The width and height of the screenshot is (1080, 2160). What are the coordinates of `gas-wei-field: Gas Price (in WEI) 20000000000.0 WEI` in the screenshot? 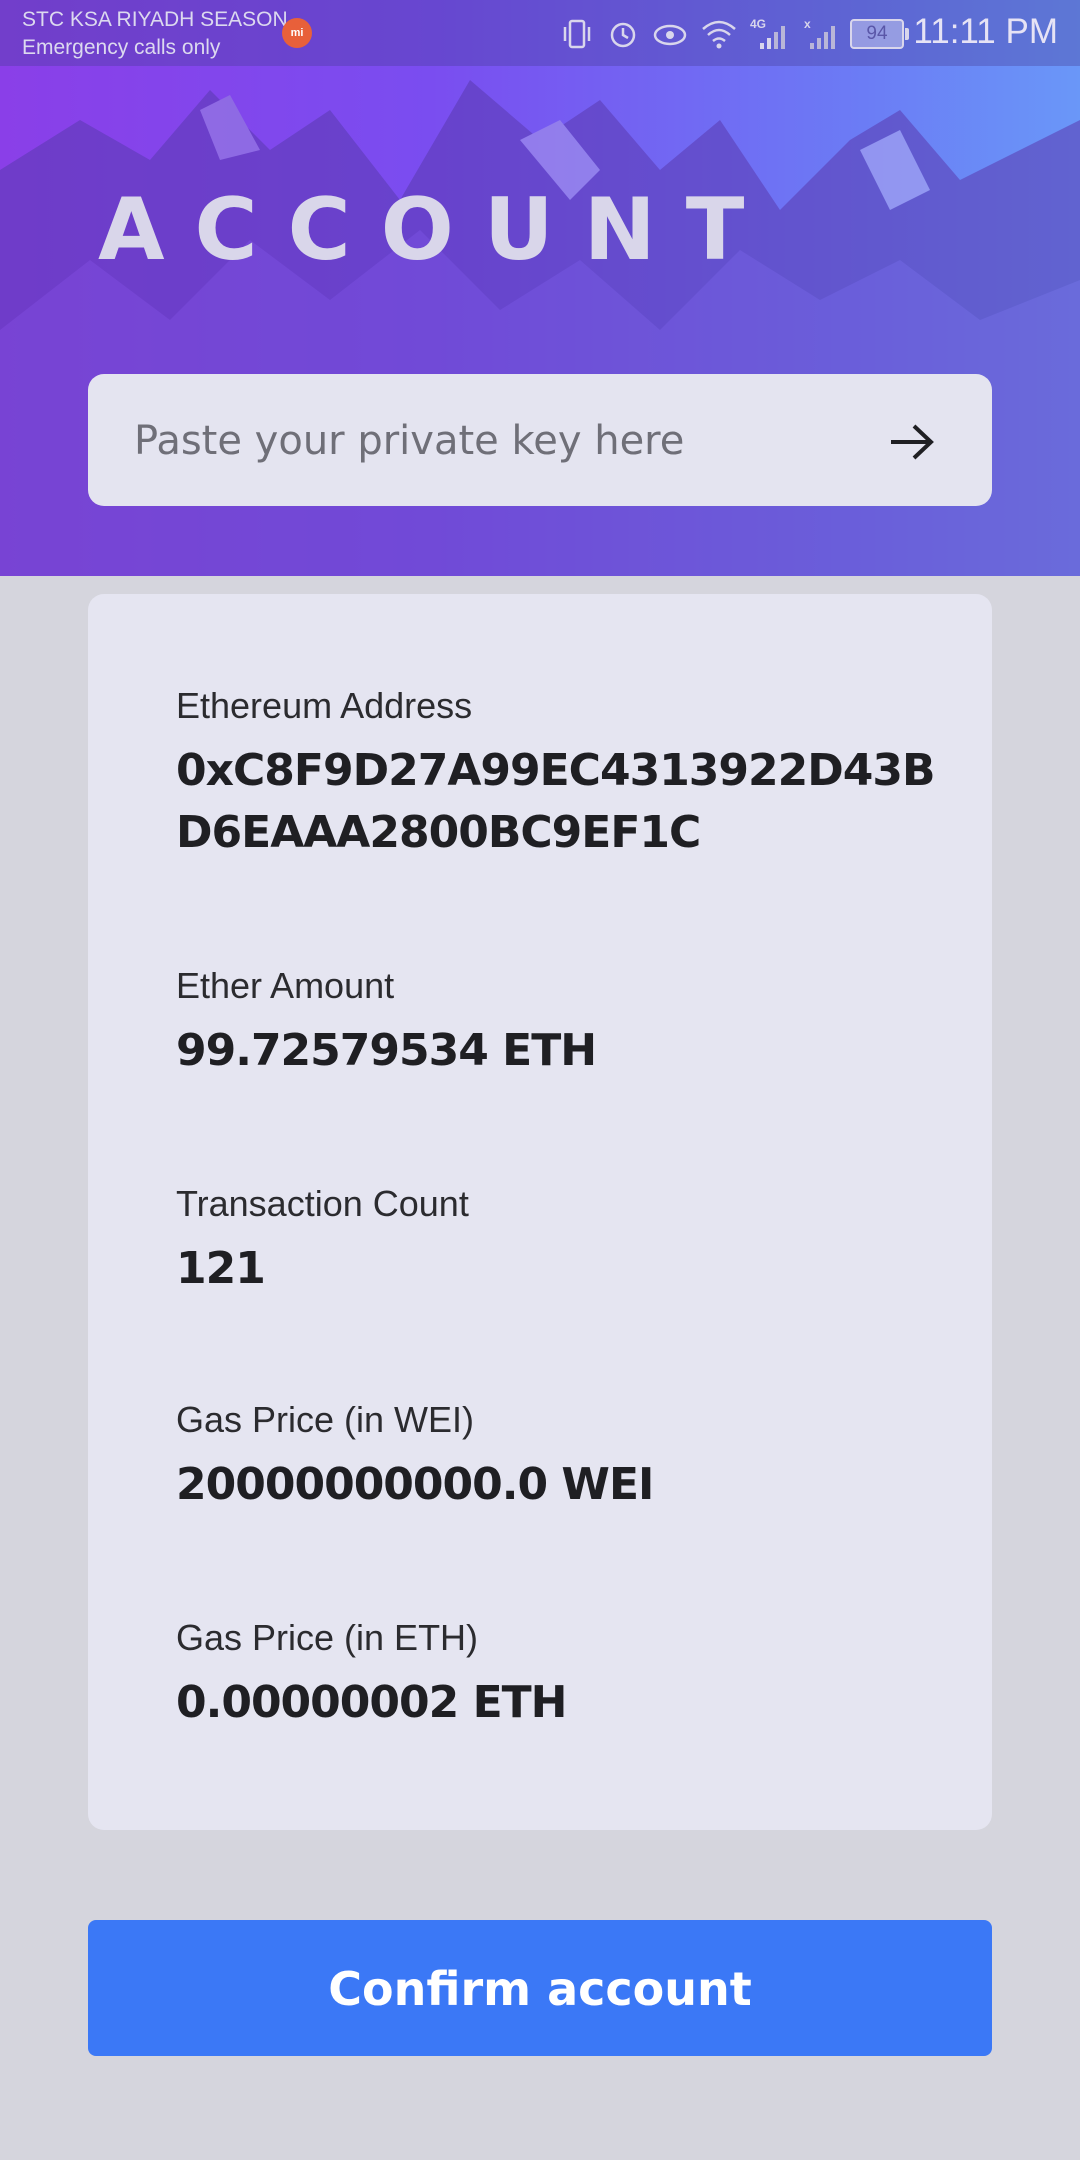 It's located at (556, 1457).